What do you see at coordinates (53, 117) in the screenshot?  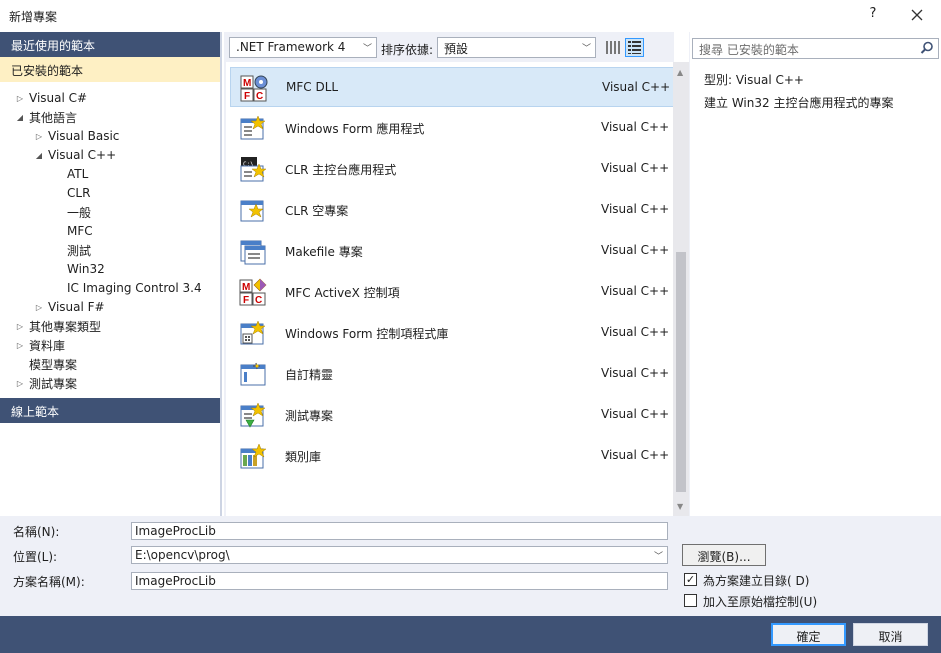 I see `tree-item-label: 其他語言` at bounding box center [53, 117].